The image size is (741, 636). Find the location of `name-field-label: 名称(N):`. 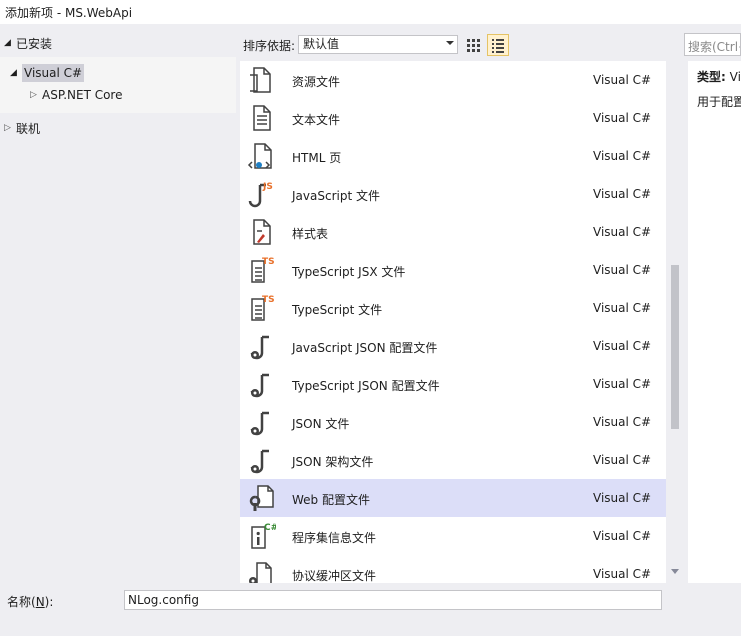

name-field-label: 名称(N): is located at coordinates (30, 601).